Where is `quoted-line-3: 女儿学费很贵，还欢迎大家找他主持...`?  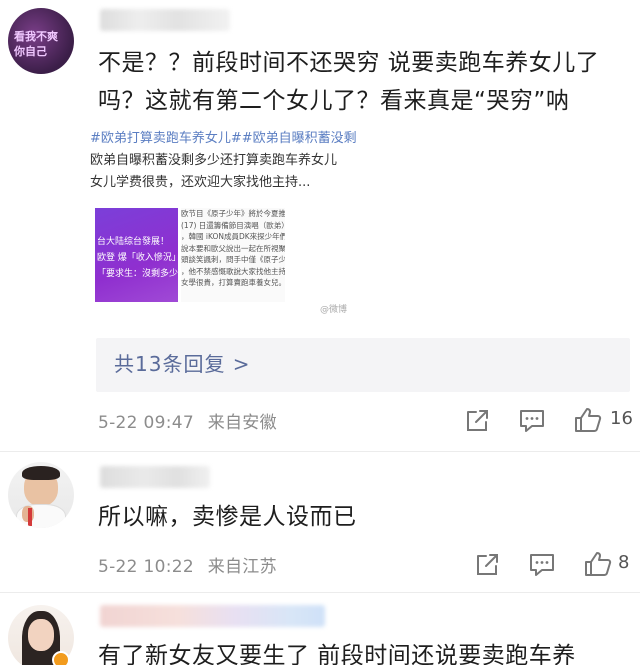 quoted-line-3: 女儿学费很贵，还欢迎大家找他主持... is located at coordinates (200, 182).